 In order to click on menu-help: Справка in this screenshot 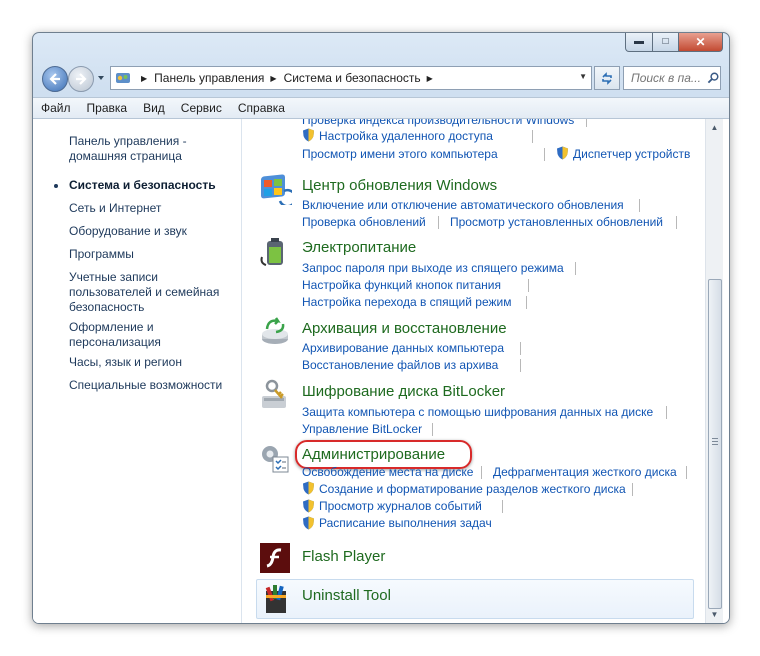, I will do `click(261, 108)`.